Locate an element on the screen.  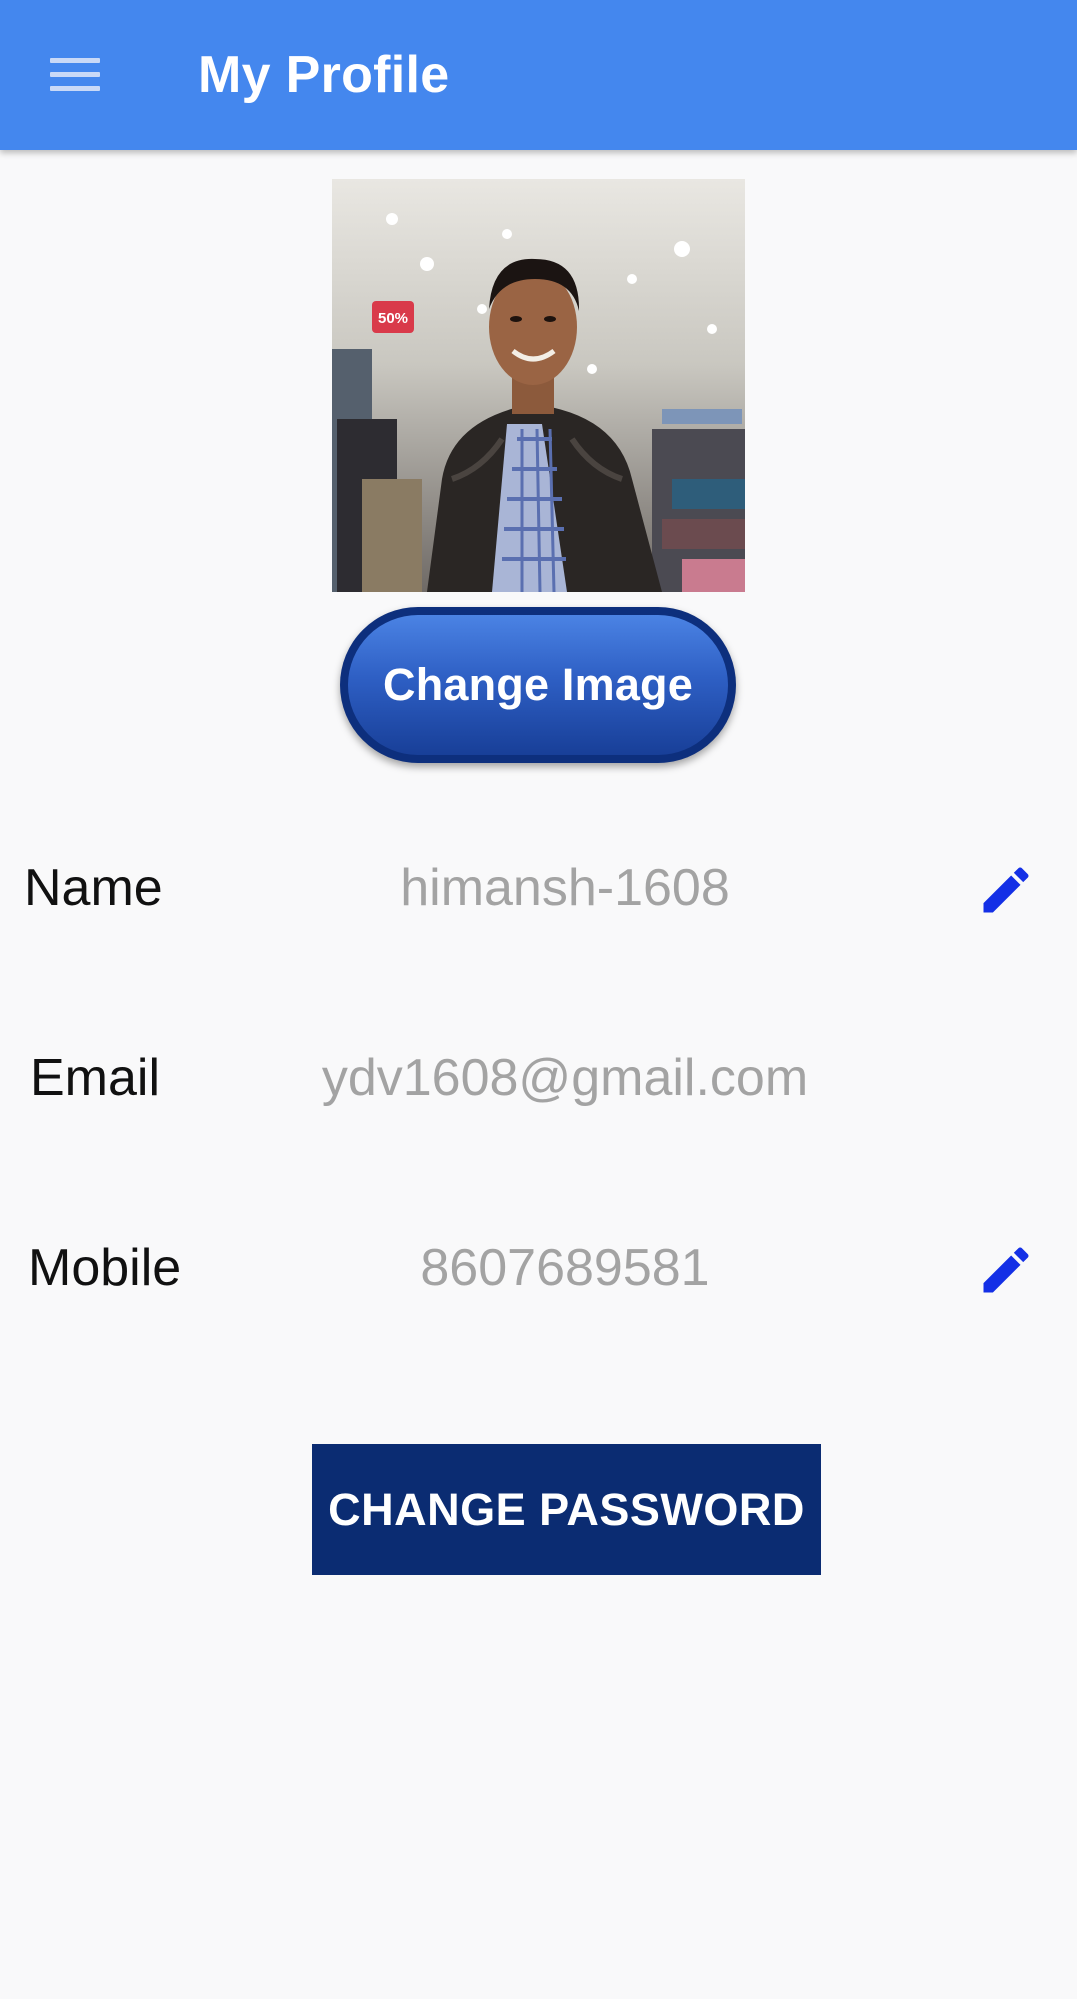
name-value: himansh-1608 is located at coordinates (565, 888).